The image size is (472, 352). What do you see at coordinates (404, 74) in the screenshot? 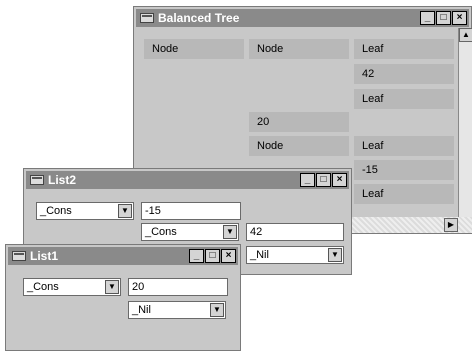
I see `tree-cell: 42` at bounding box center [404, 74].